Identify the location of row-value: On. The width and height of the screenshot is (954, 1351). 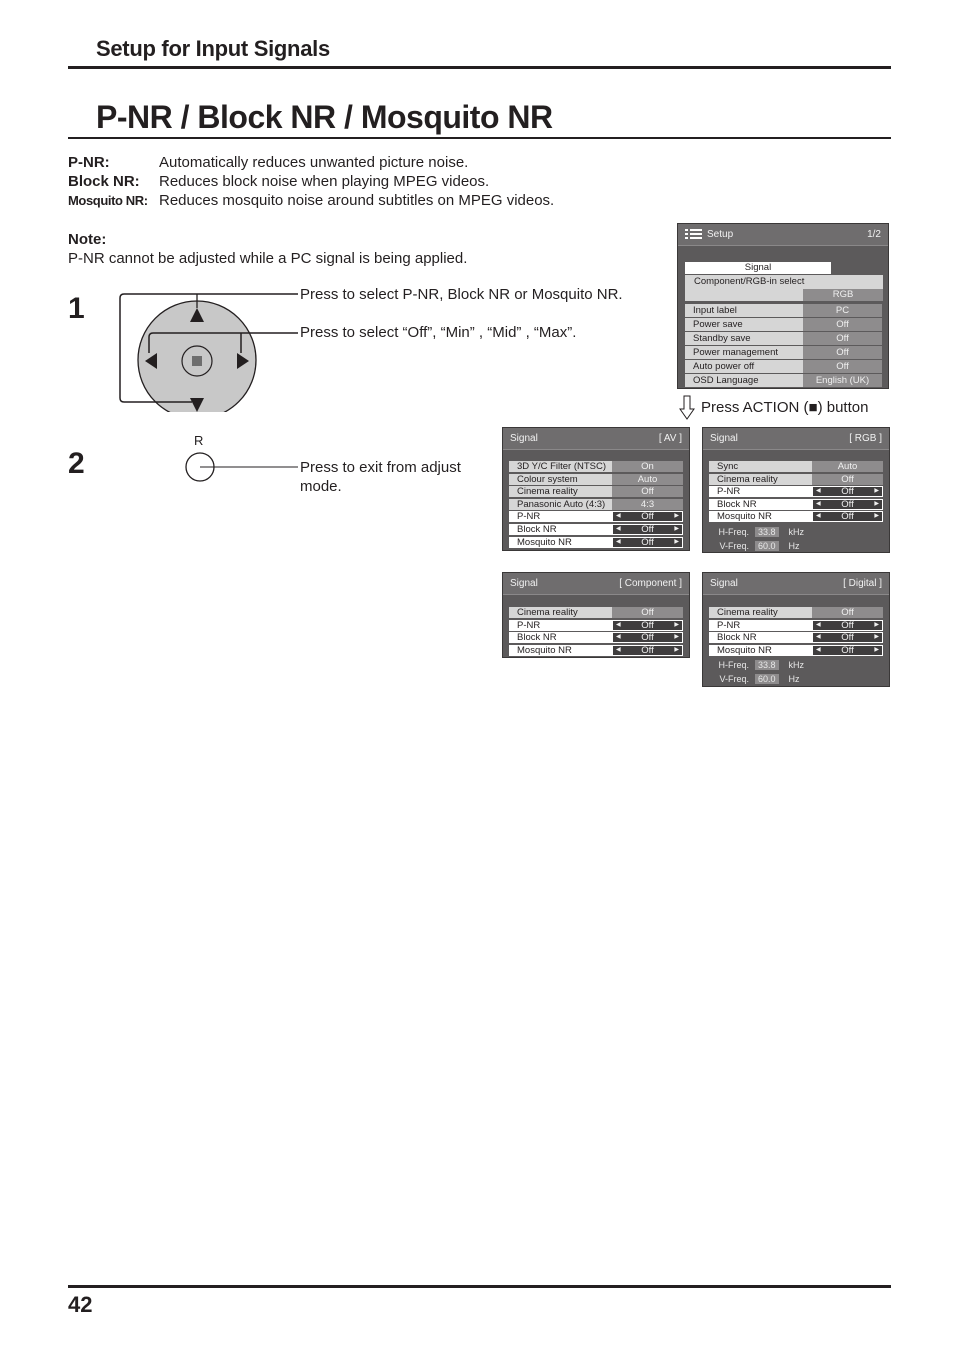
(647, 466).